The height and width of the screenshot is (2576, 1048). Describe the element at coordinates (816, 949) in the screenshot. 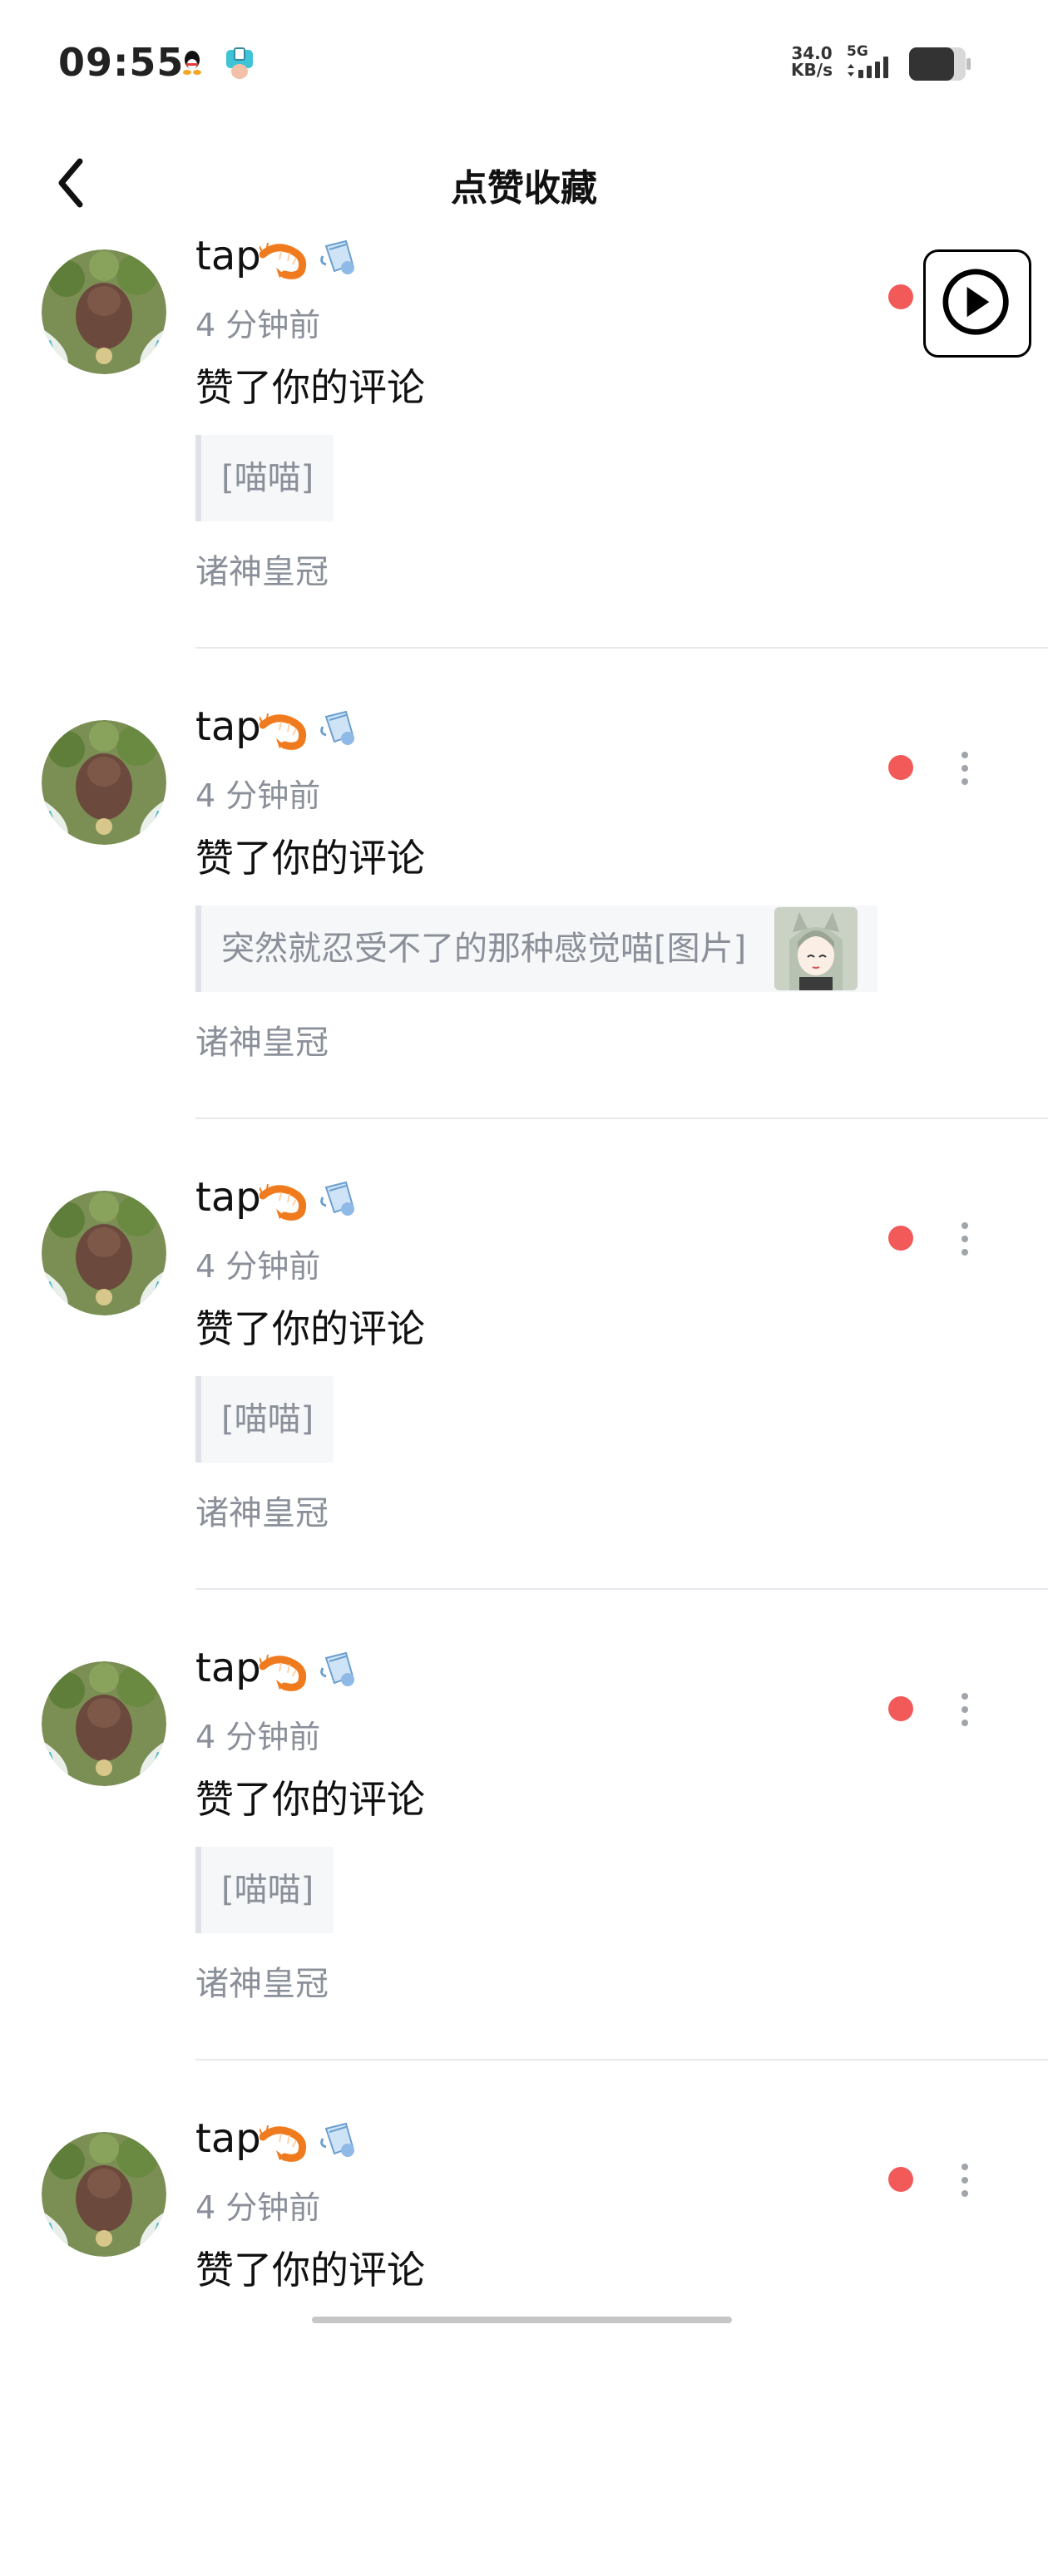

I see `comment-image-thumbnail` at that location.